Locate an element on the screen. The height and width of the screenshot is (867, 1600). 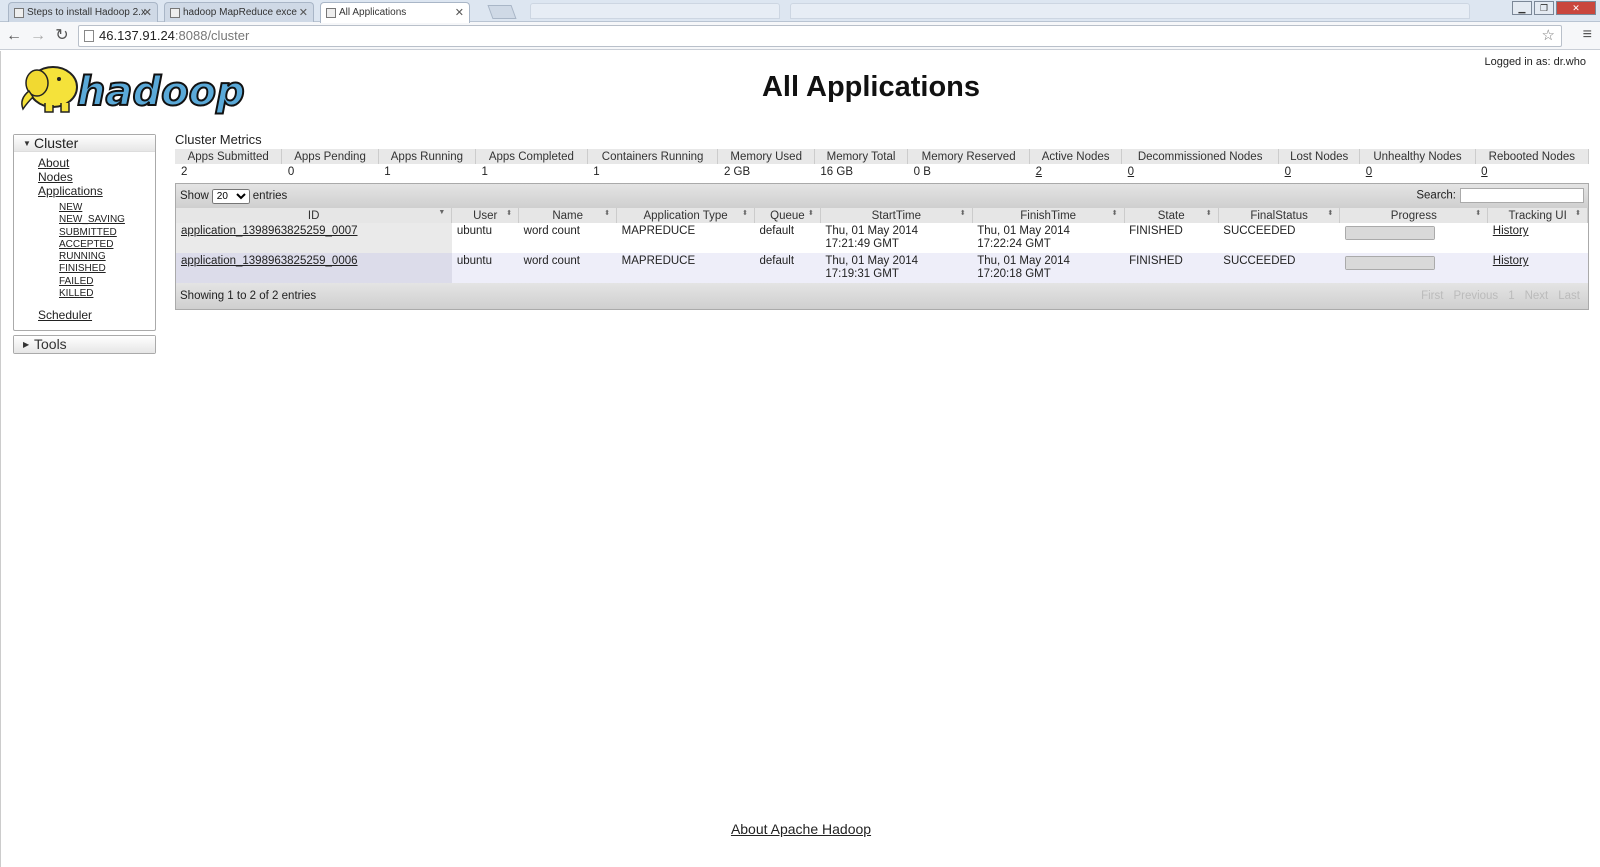
column-header: Tracking UI ⬍ is located at coordinates (1537, 215).